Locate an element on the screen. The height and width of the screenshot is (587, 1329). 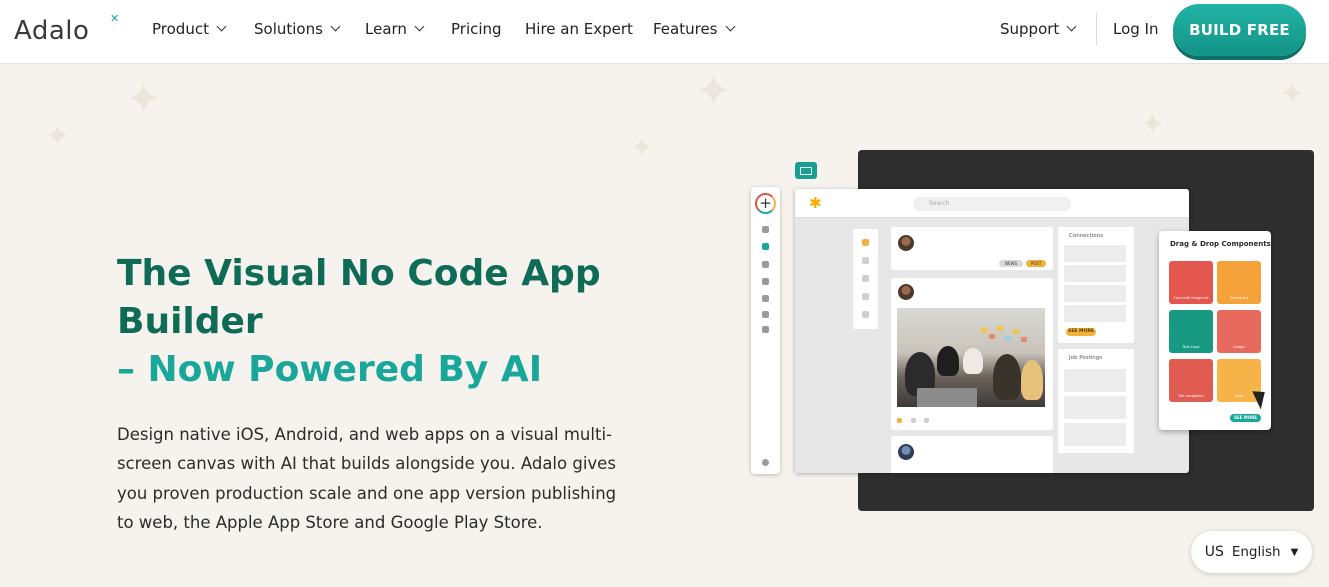
logo-spark-icon: ✕ is located at coordinates (115, 18).